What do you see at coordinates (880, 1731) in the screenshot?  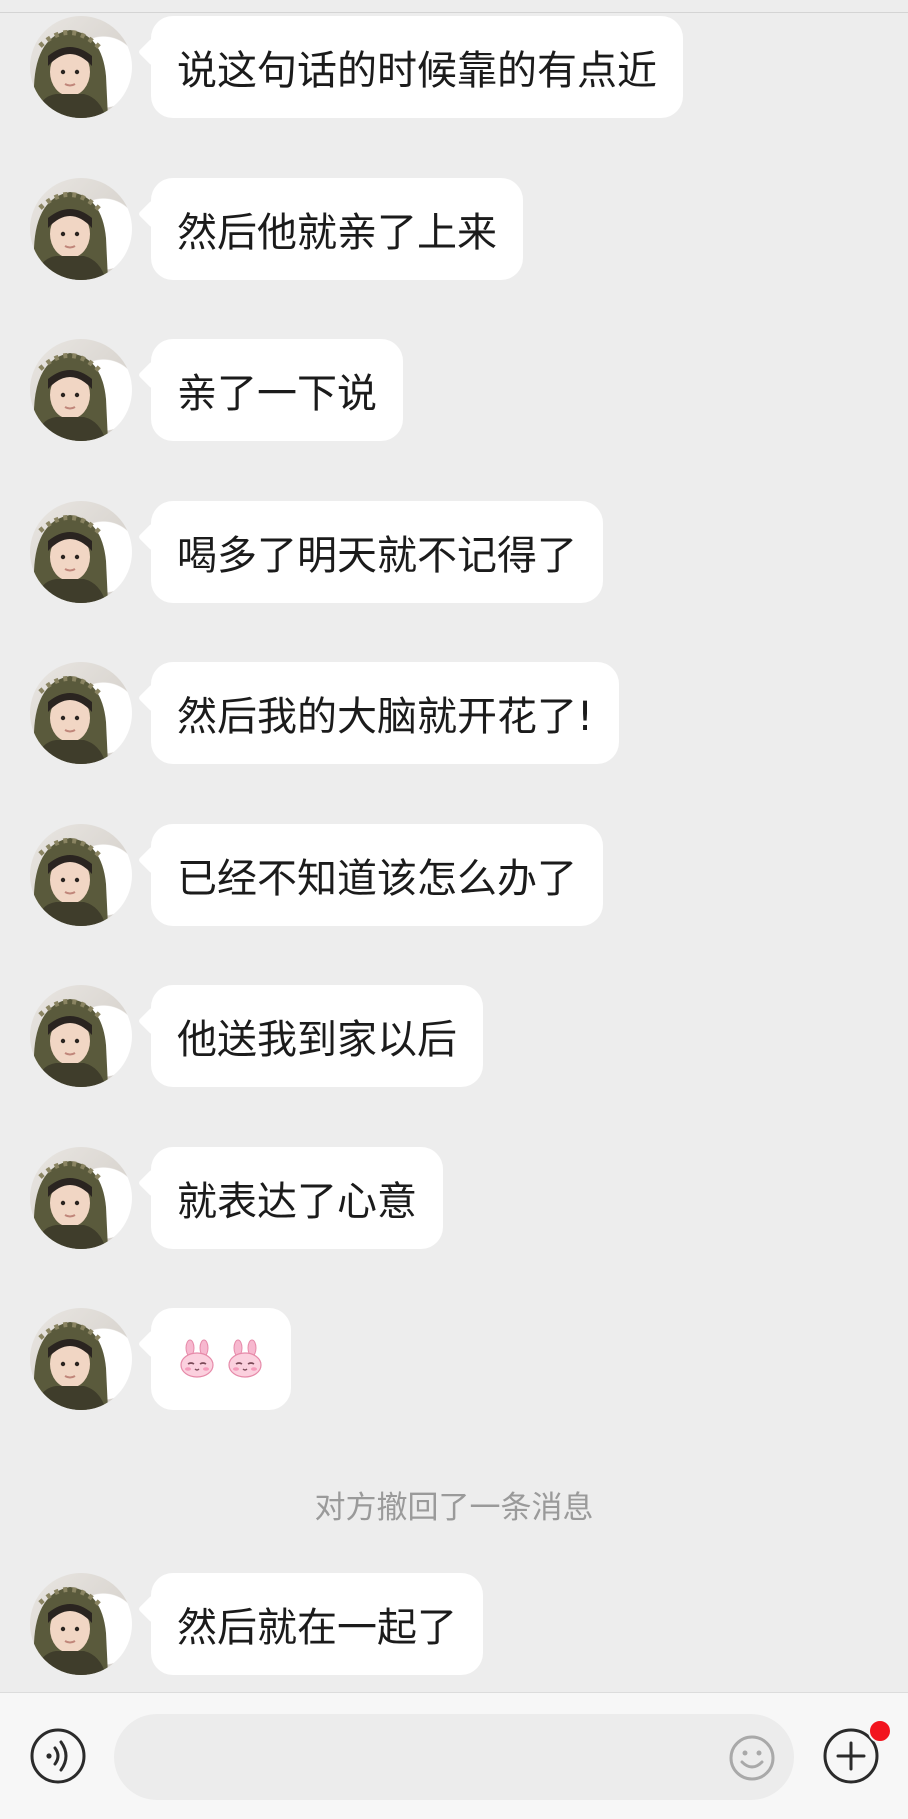 I see `notification-dot` at bounding box center [880, 1731].